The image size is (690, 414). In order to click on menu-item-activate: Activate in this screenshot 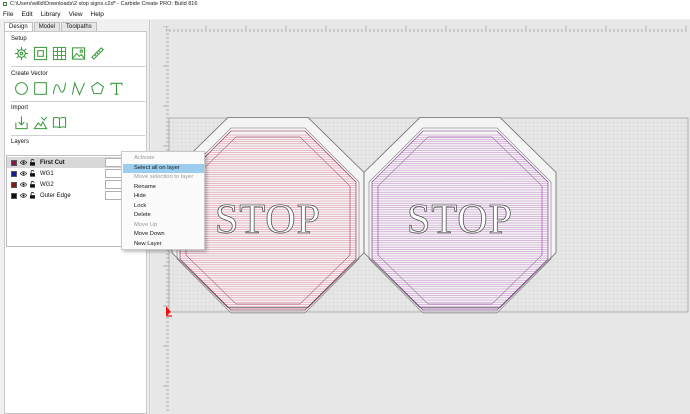, I will do `click(163, 159)`.